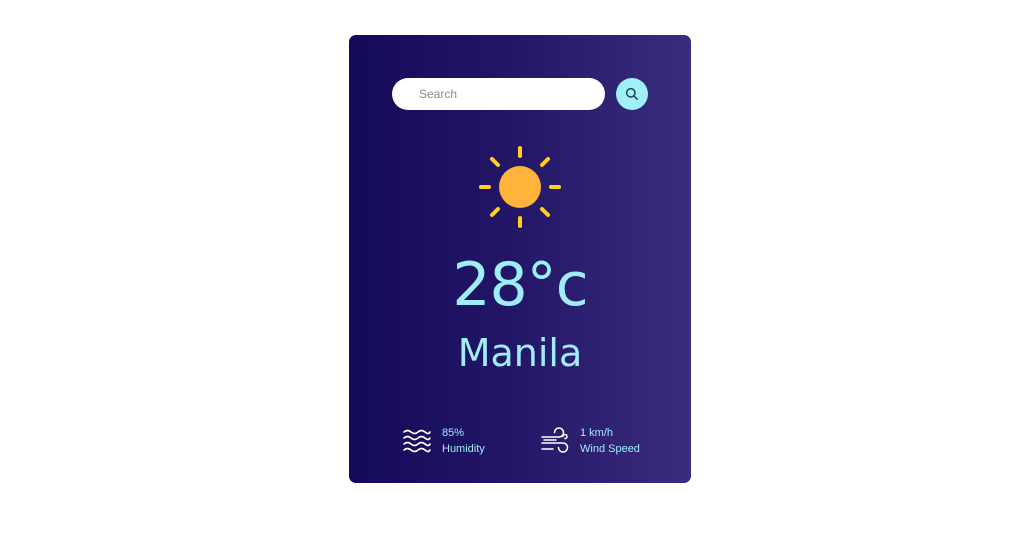 This screenshot has width=1033, height=544. What do you see at coordinates (463, 449) in the screenshot?
I see `humidity-label: Humidity` at bounding box center [463, 449].